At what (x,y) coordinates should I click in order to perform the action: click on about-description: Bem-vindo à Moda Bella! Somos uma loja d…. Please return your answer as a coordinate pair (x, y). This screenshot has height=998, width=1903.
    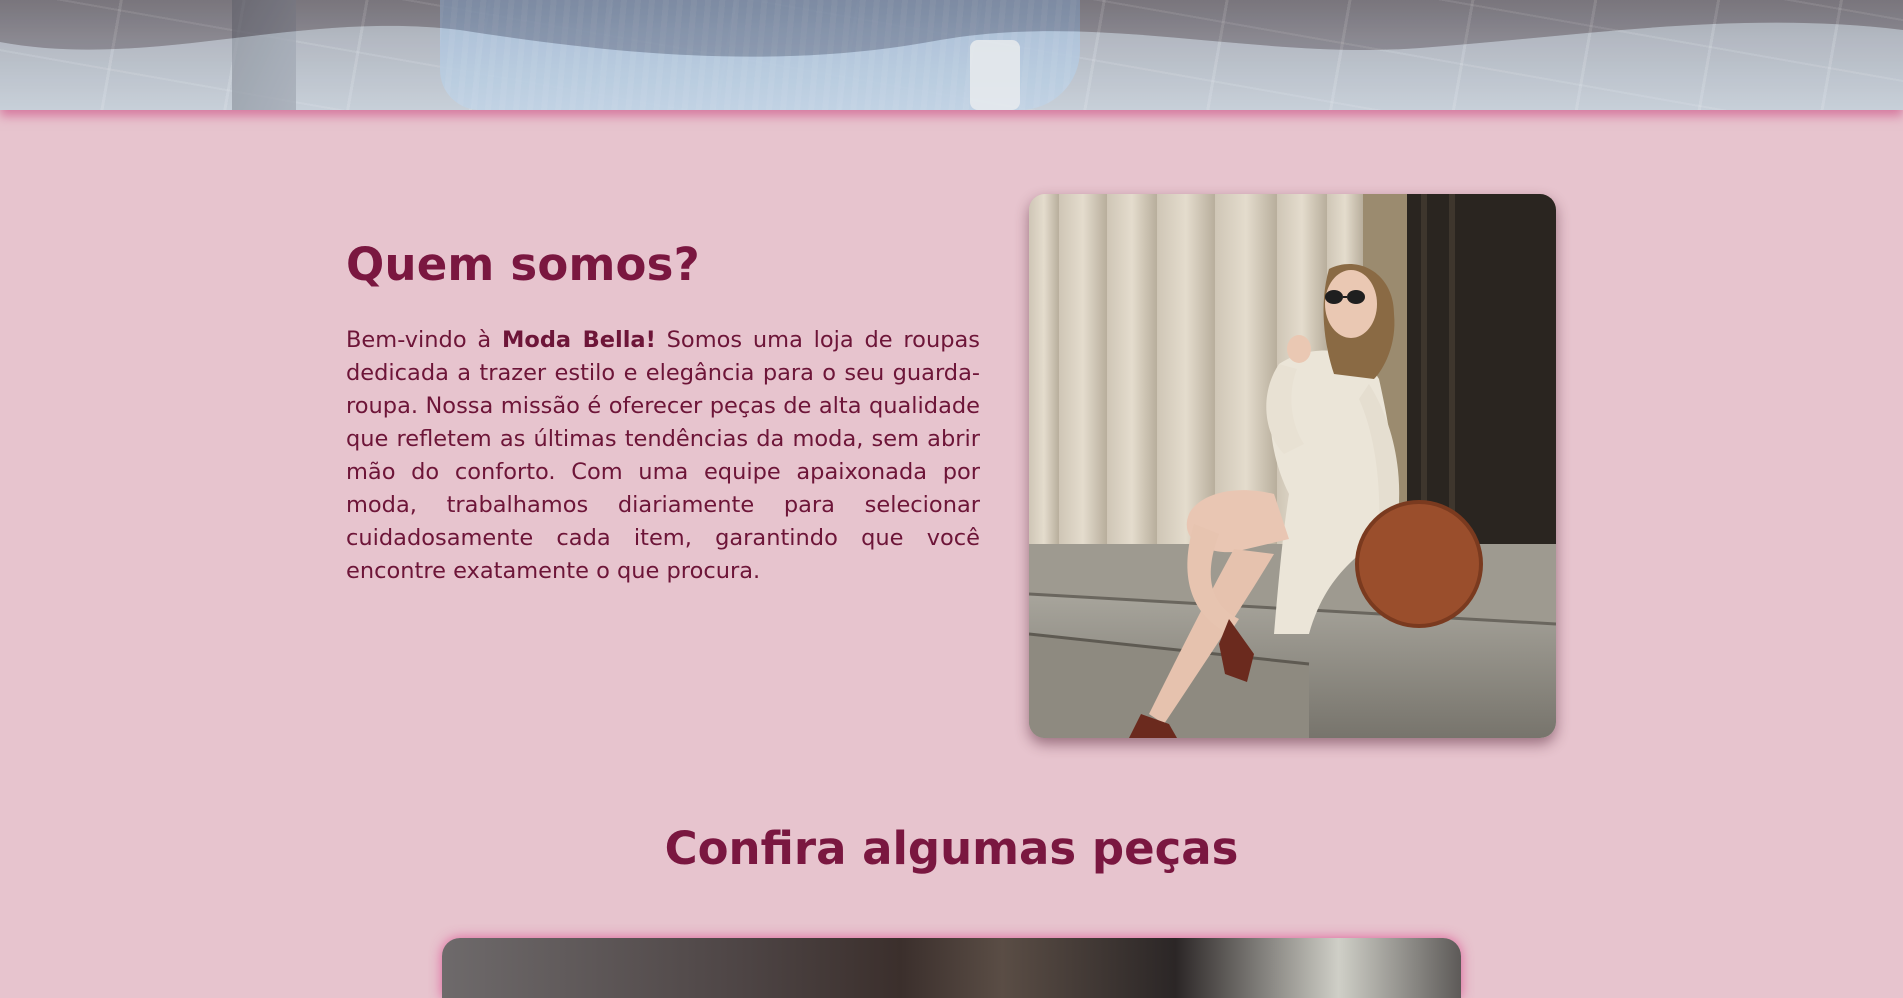
    Looking at the image, I should click on (663, 456).